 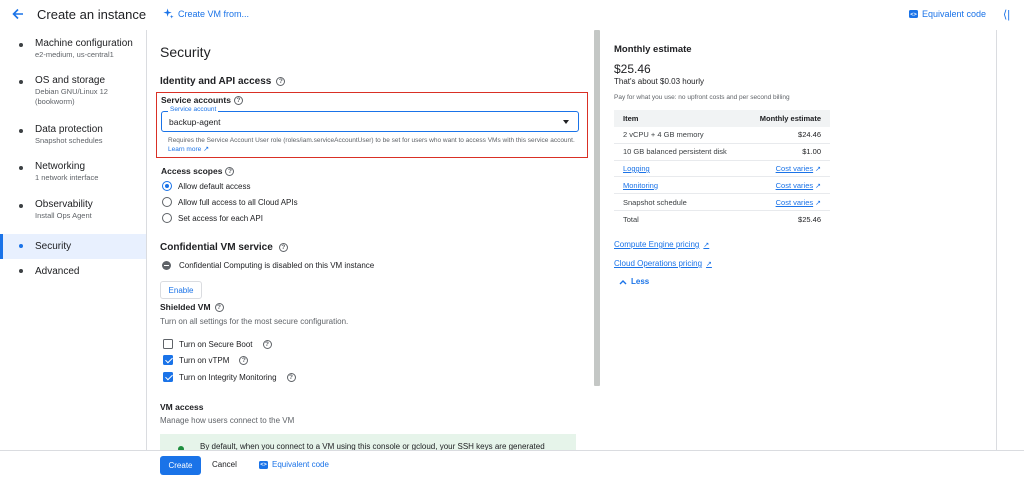 What do you see at coordinates (954, 14) in the screenshot?
I see `equivalent-code-top-label: Equivalent code` at bounding box center [954, 14].